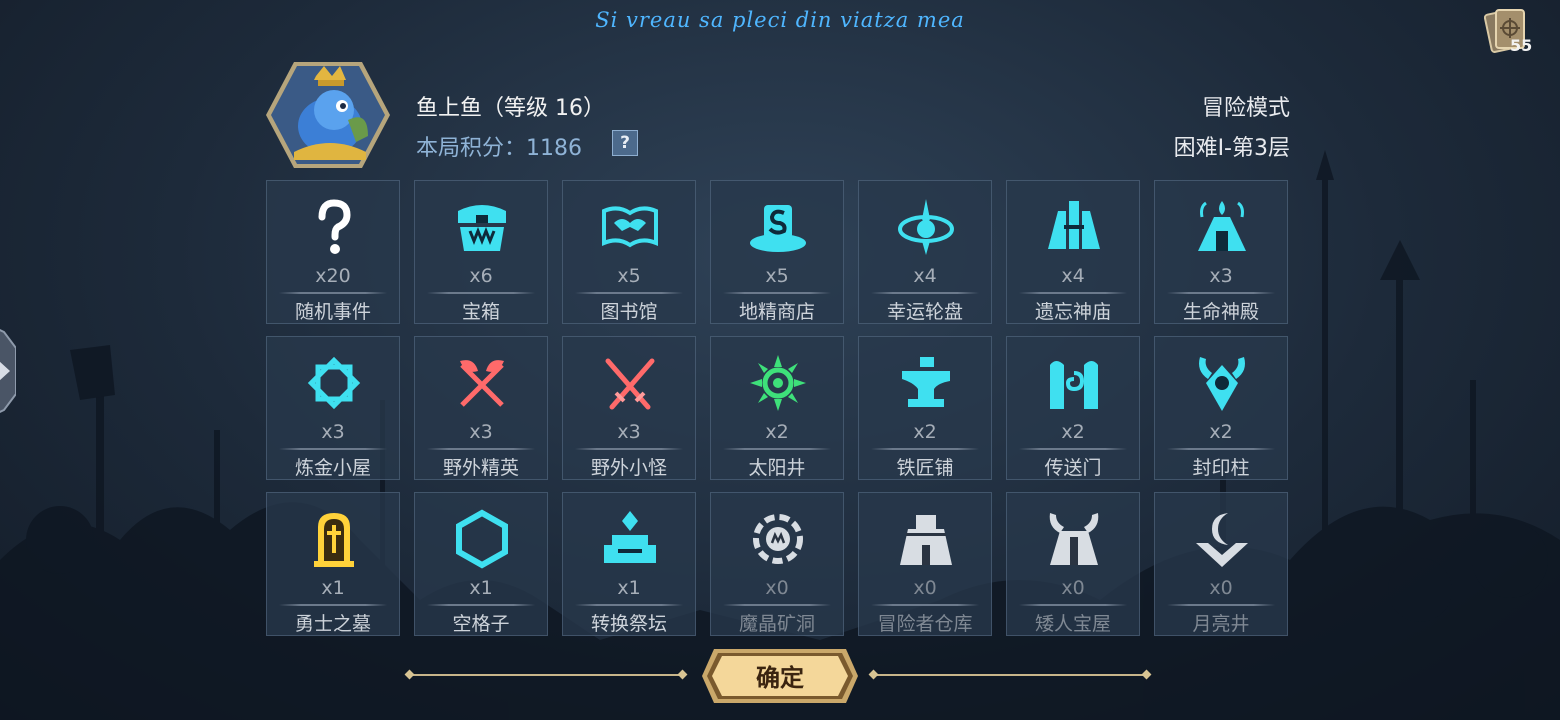 This screenshot has height=720, width=1560. Describe the element at coordinates (628, 468) in the screenshot. I see `node-name: 野外小怪` at that location.